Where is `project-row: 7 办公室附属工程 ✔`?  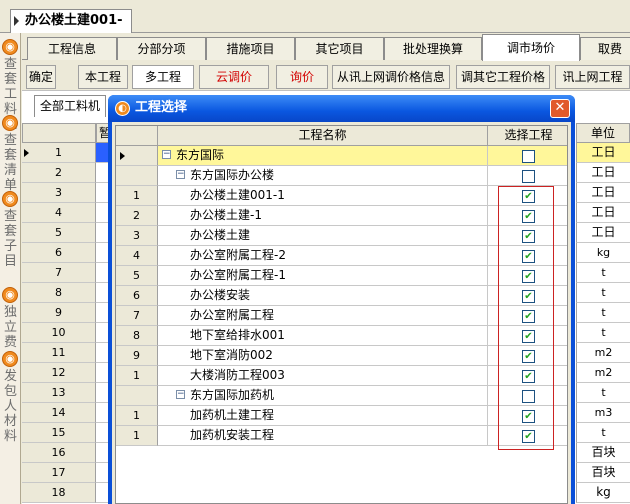 project-row: 7 办公室附属工程 ✔ is located at coordinates (341, 316).